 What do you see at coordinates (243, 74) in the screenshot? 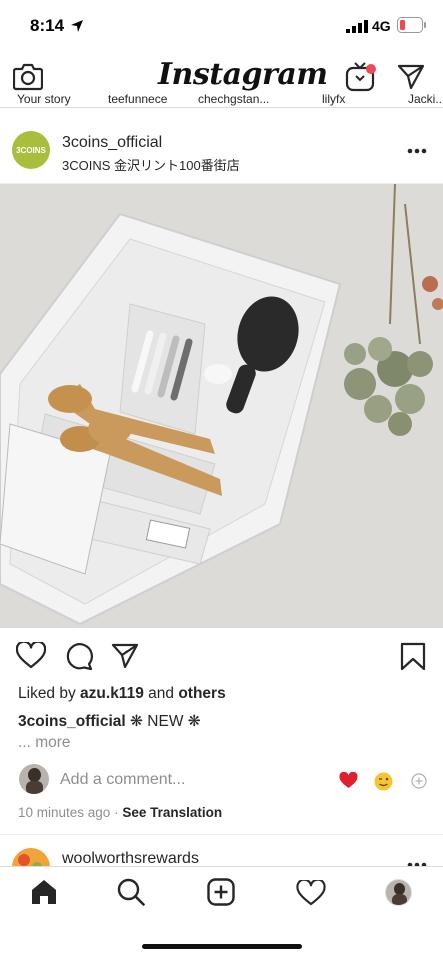
I see `app-logo: Instagram` at bounding box center [243, 74].